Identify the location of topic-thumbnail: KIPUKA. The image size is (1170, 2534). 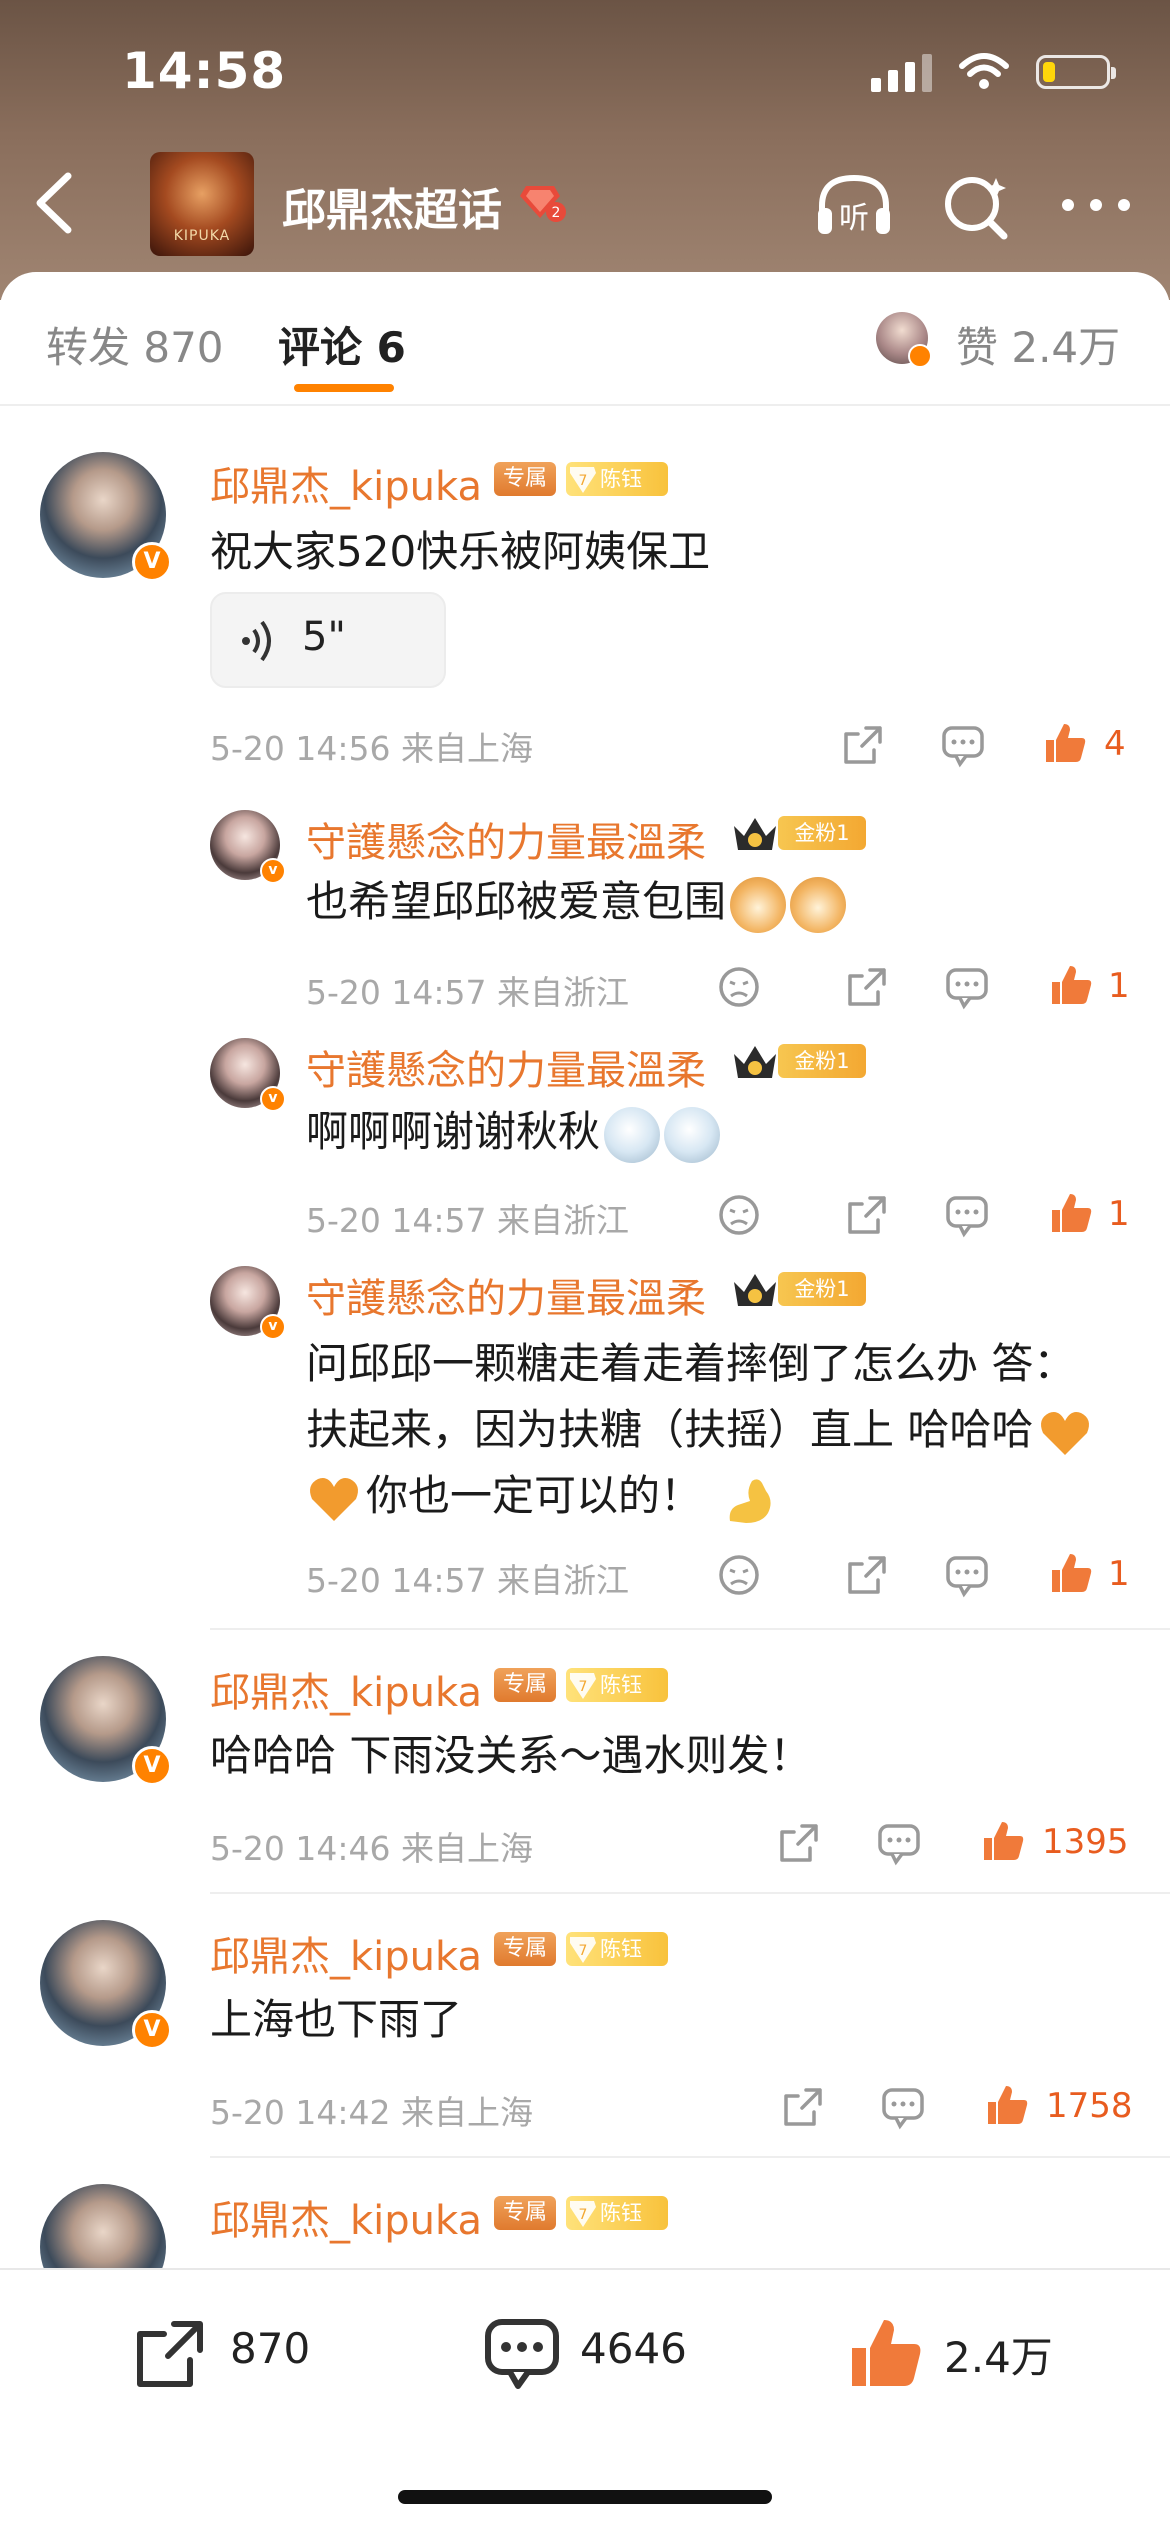
(202, 204).